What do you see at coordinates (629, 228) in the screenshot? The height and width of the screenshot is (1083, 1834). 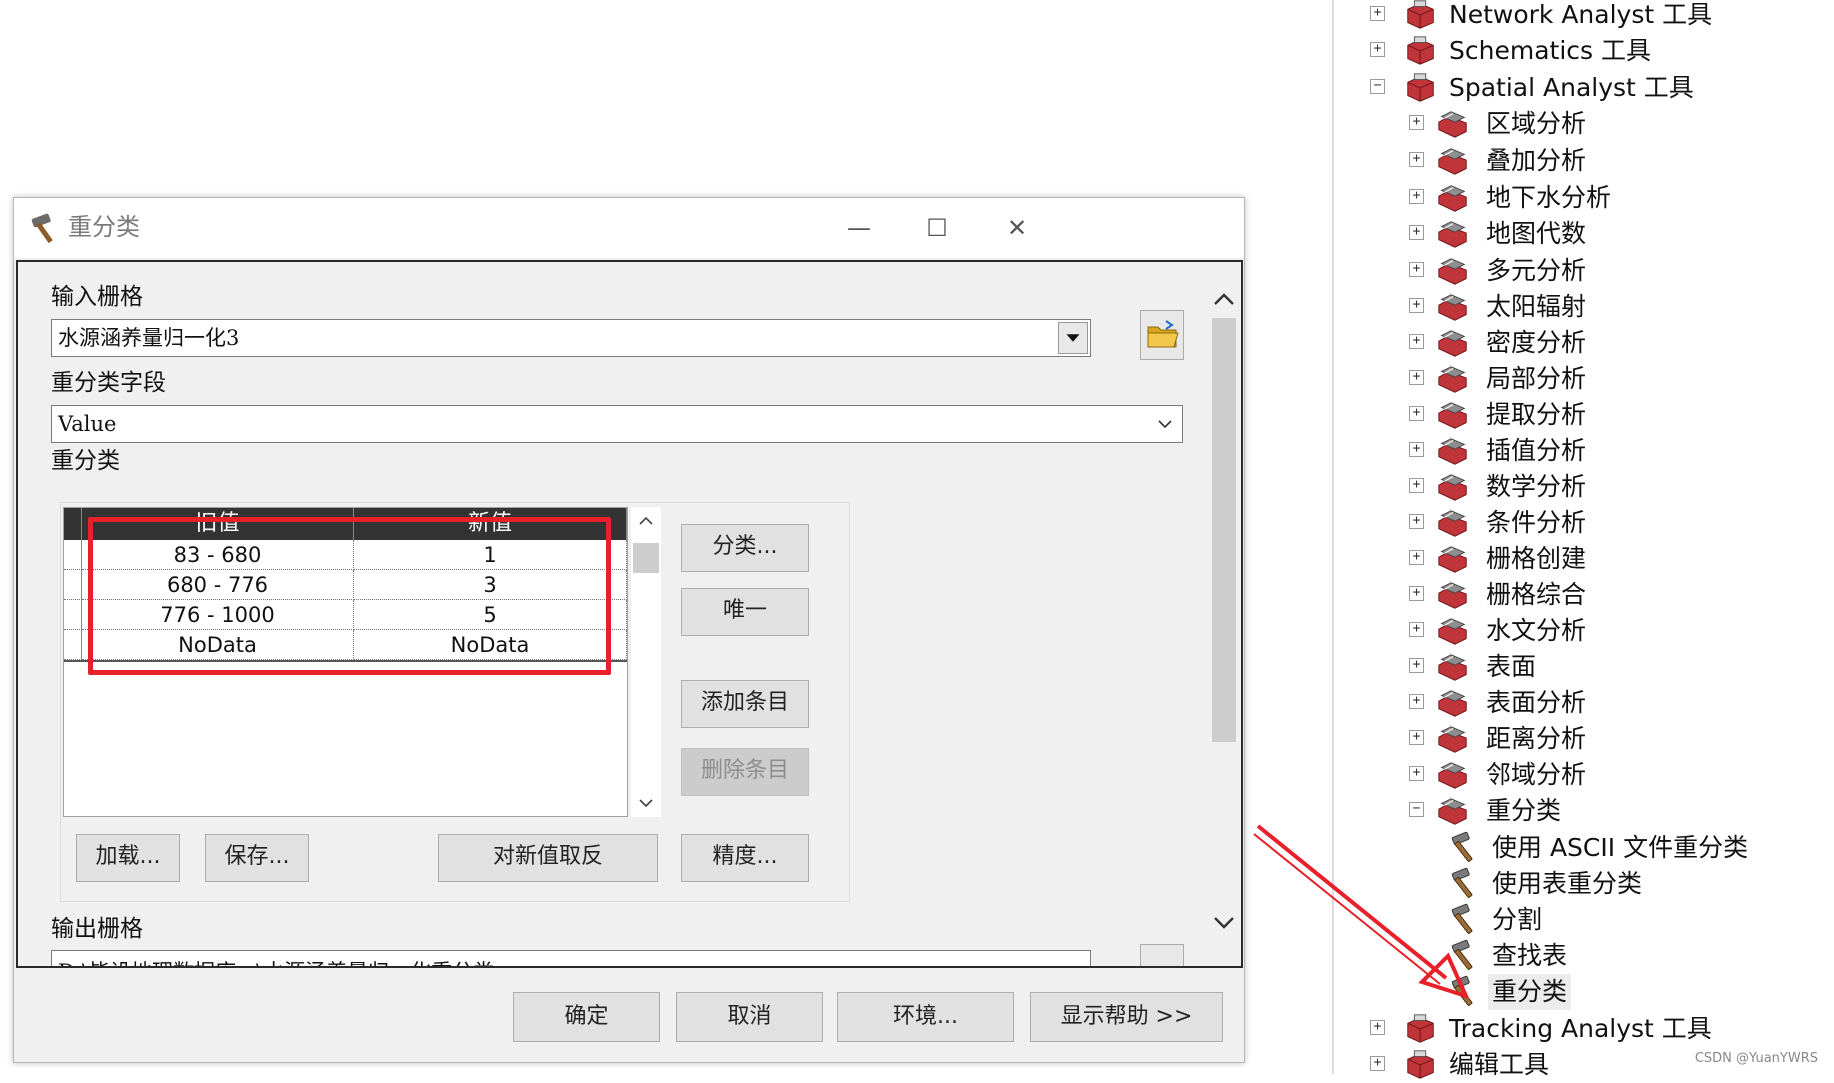 I see `title-bar: 重分类 — ☐ ✕` at bounding box center [629, 228].